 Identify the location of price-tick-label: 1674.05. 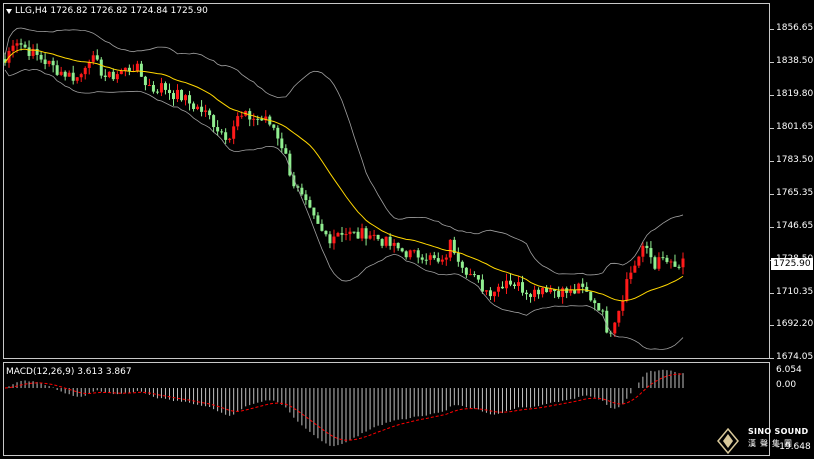
(795, 357).